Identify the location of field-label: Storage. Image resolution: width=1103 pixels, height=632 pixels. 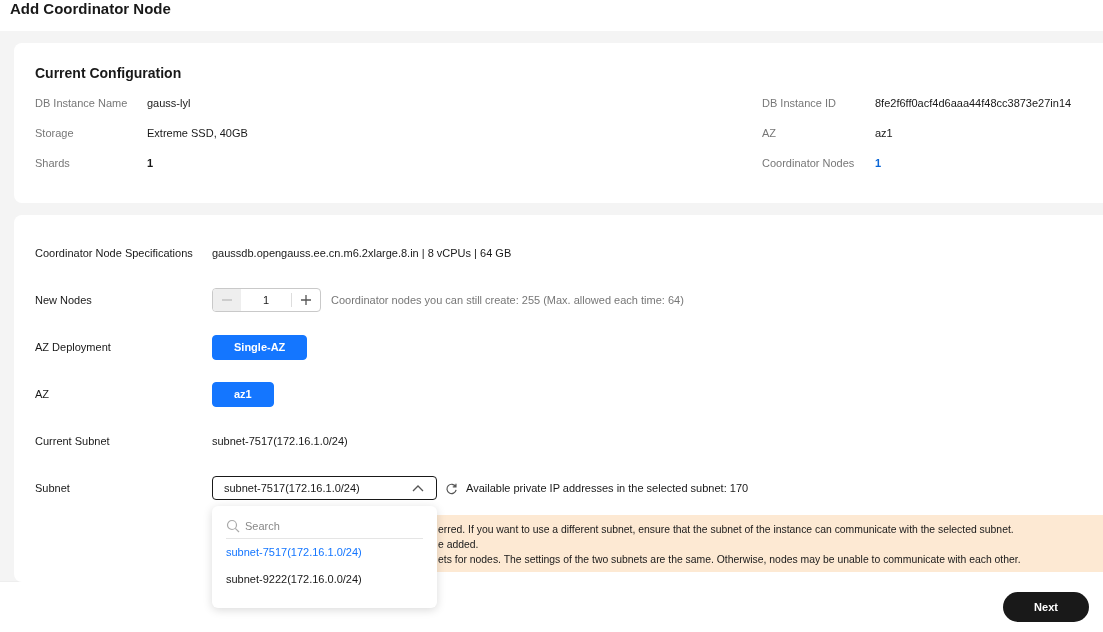
(55, 133).